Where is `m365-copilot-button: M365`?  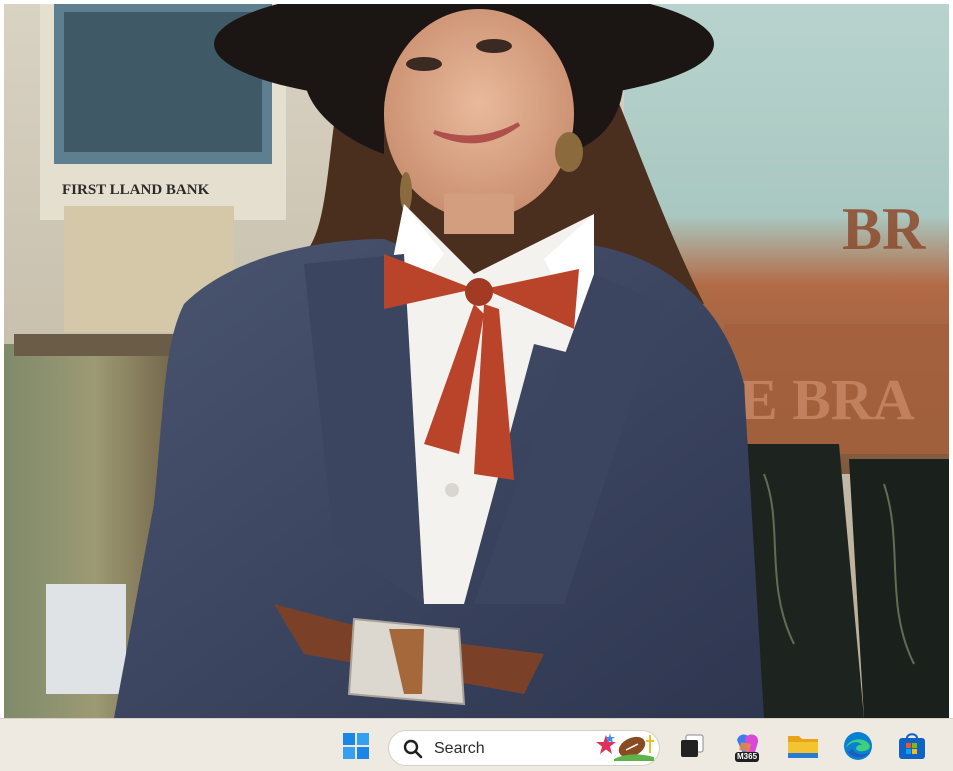 m365-copilot-button: M365 is located at coordinates (747, 746).